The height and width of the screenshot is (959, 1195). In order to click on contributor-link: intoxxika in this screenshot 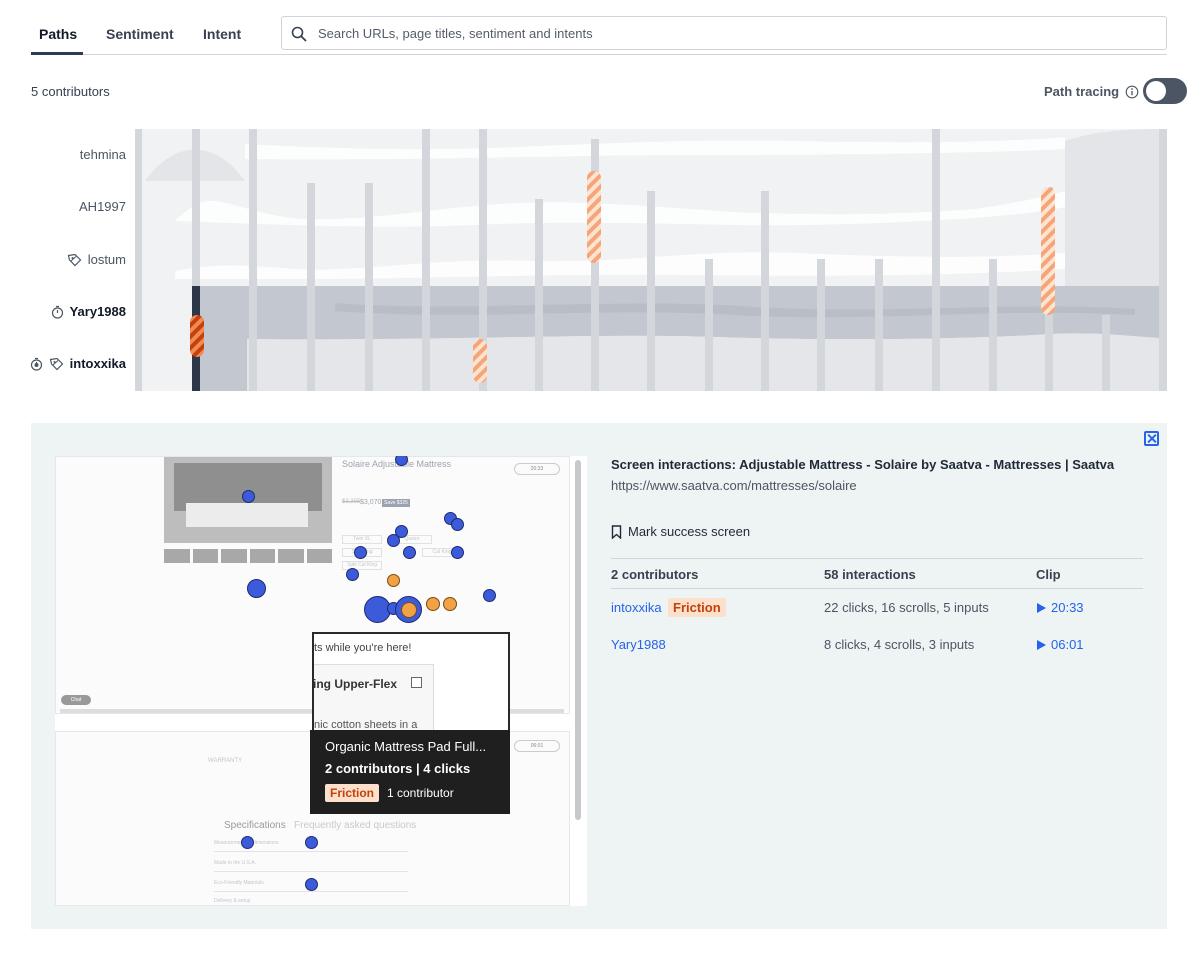, I will do `click(636, 607)`.